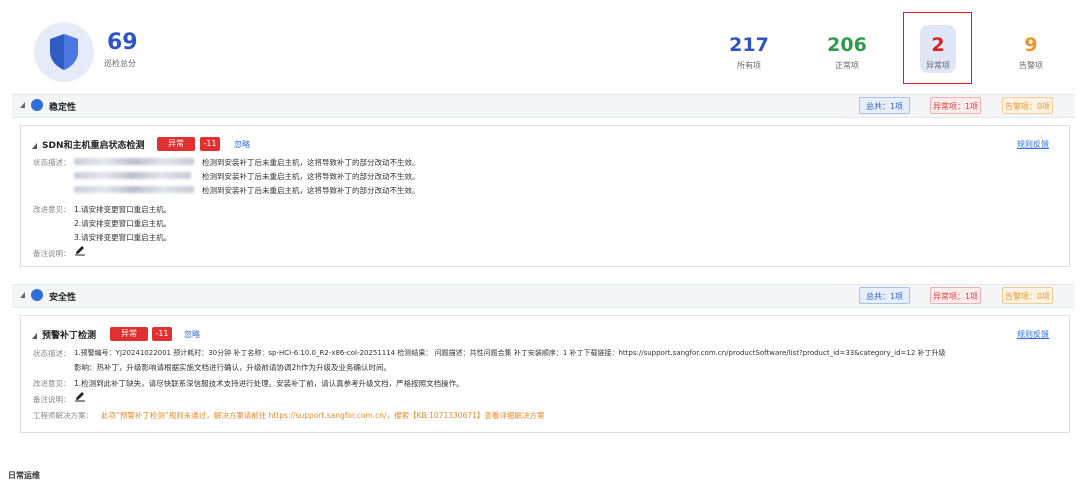 The height and width of the screenshot is (481, 1080). I want to click on stat-normal: 206 正常项, so click(847, 52).